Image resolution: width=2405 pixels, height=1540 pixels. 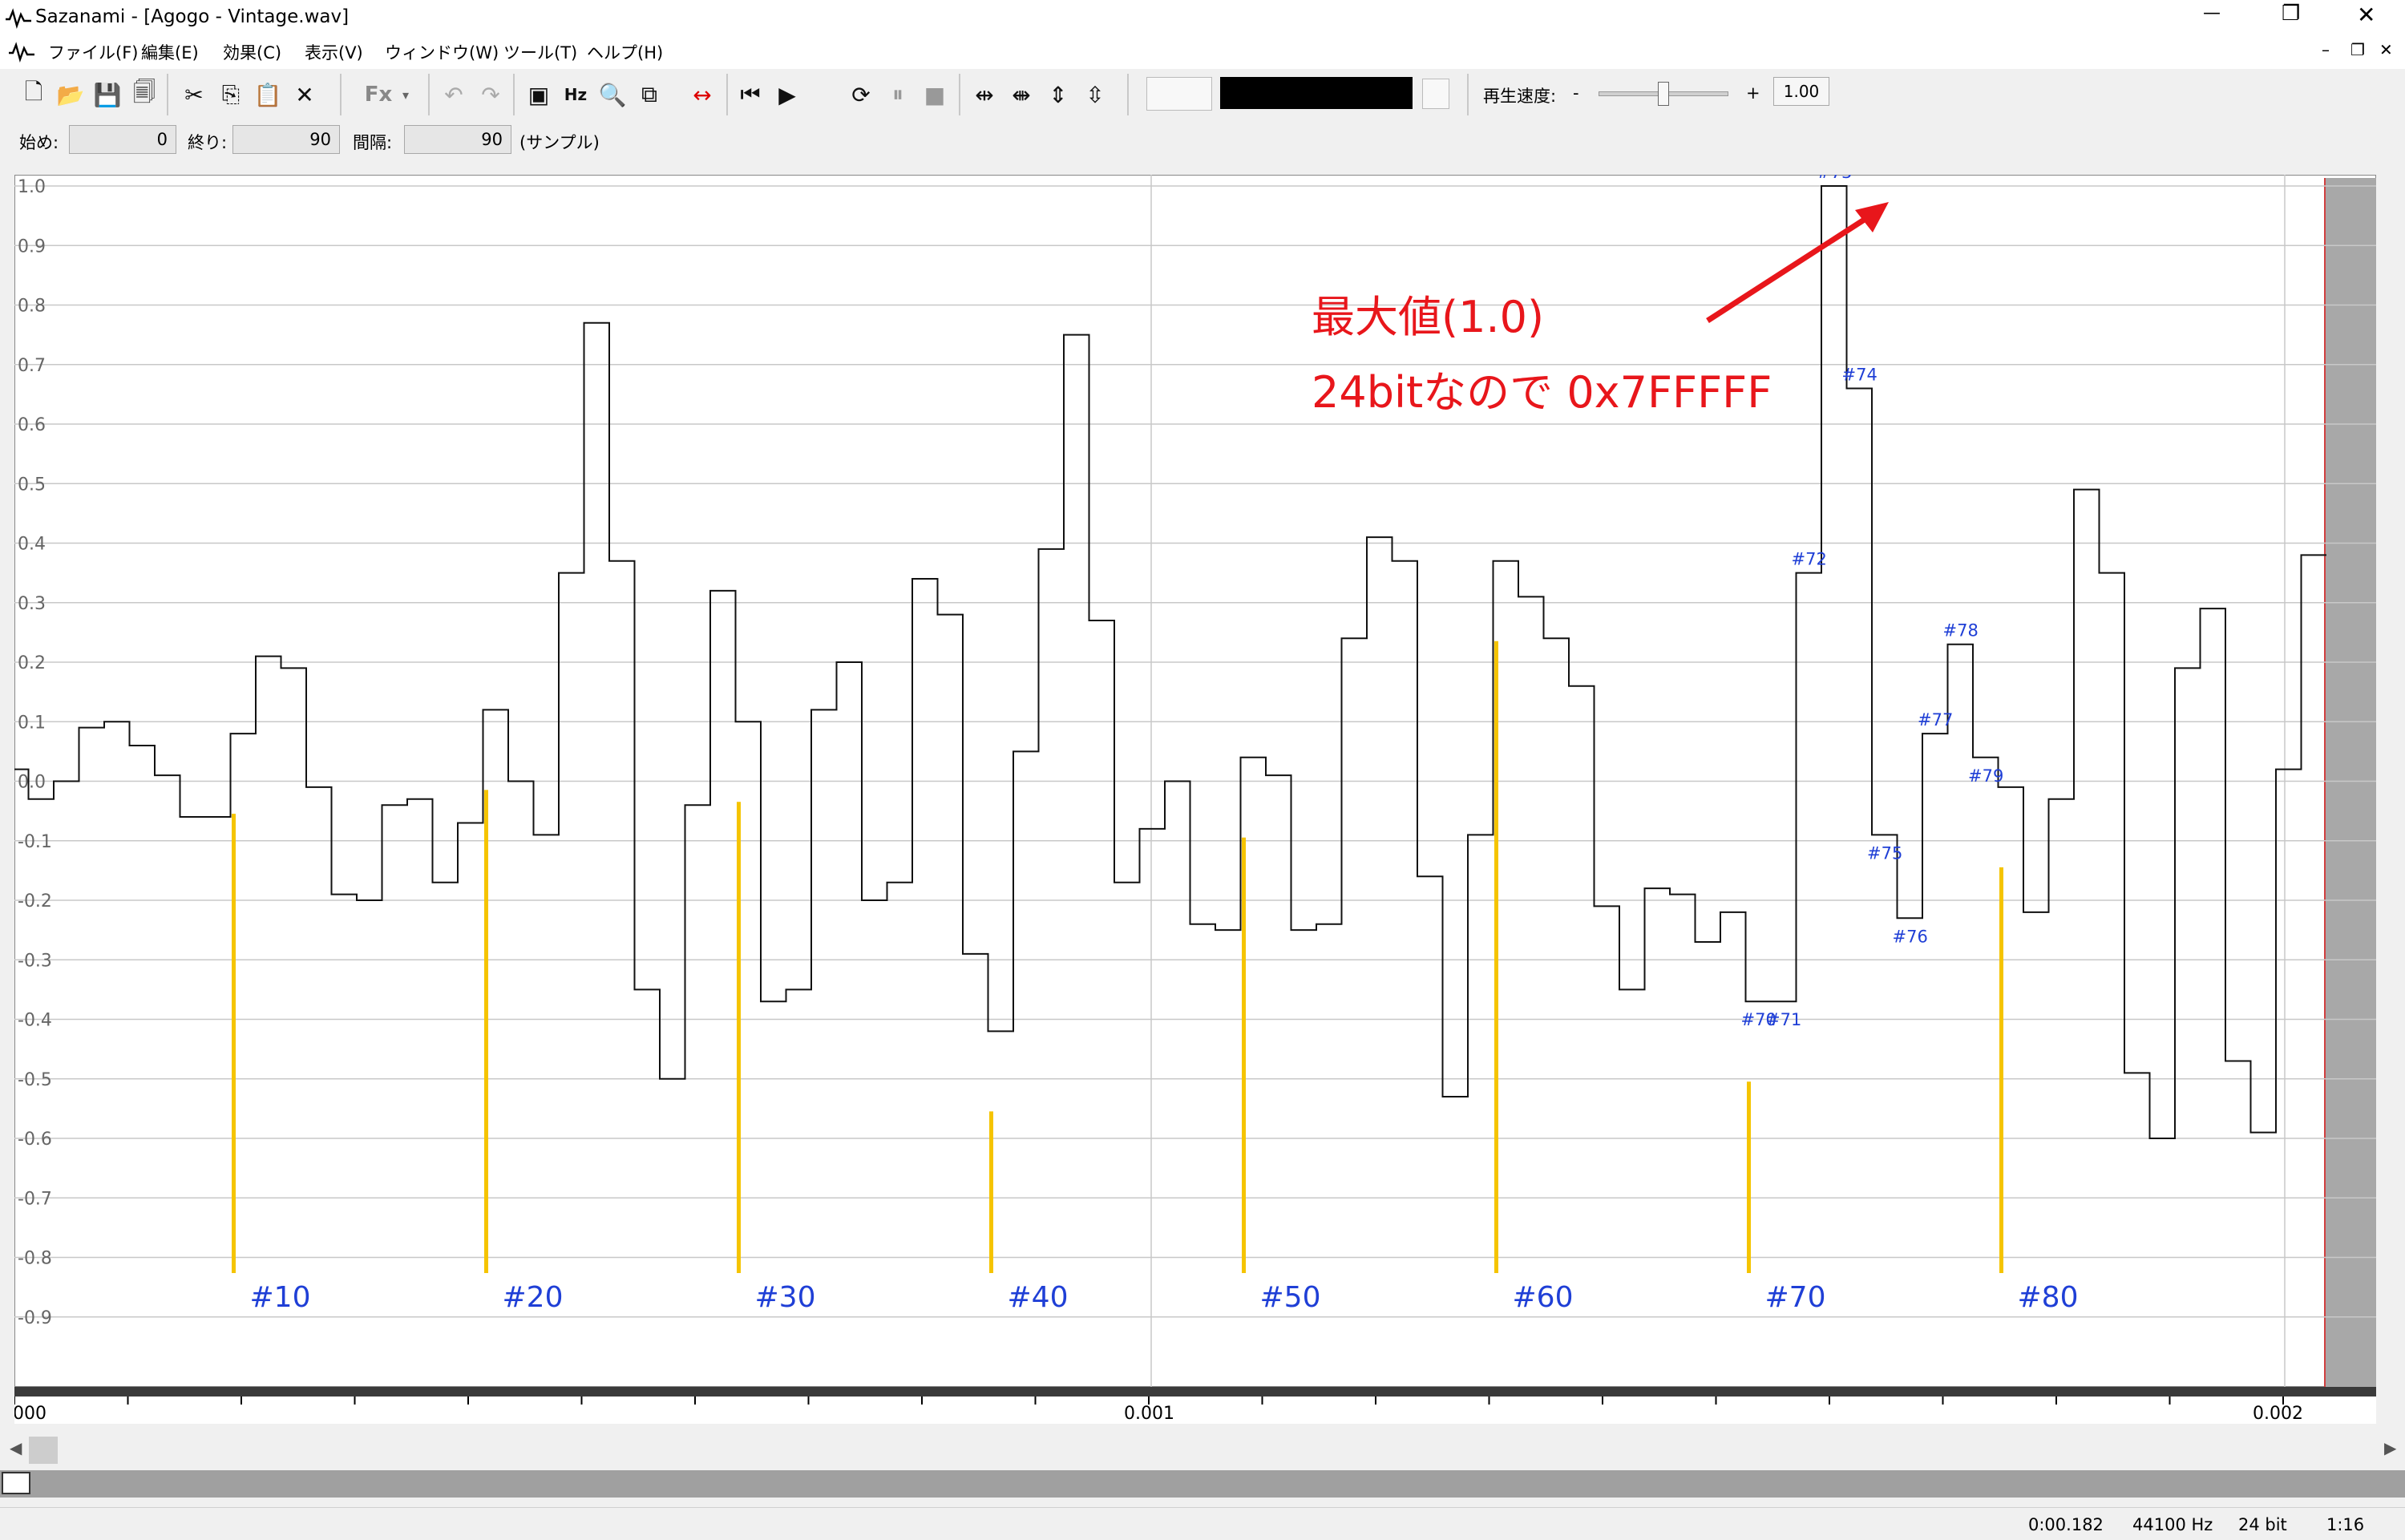 I want to click on select-range-icon: ↔, so click(x=702, y=95).